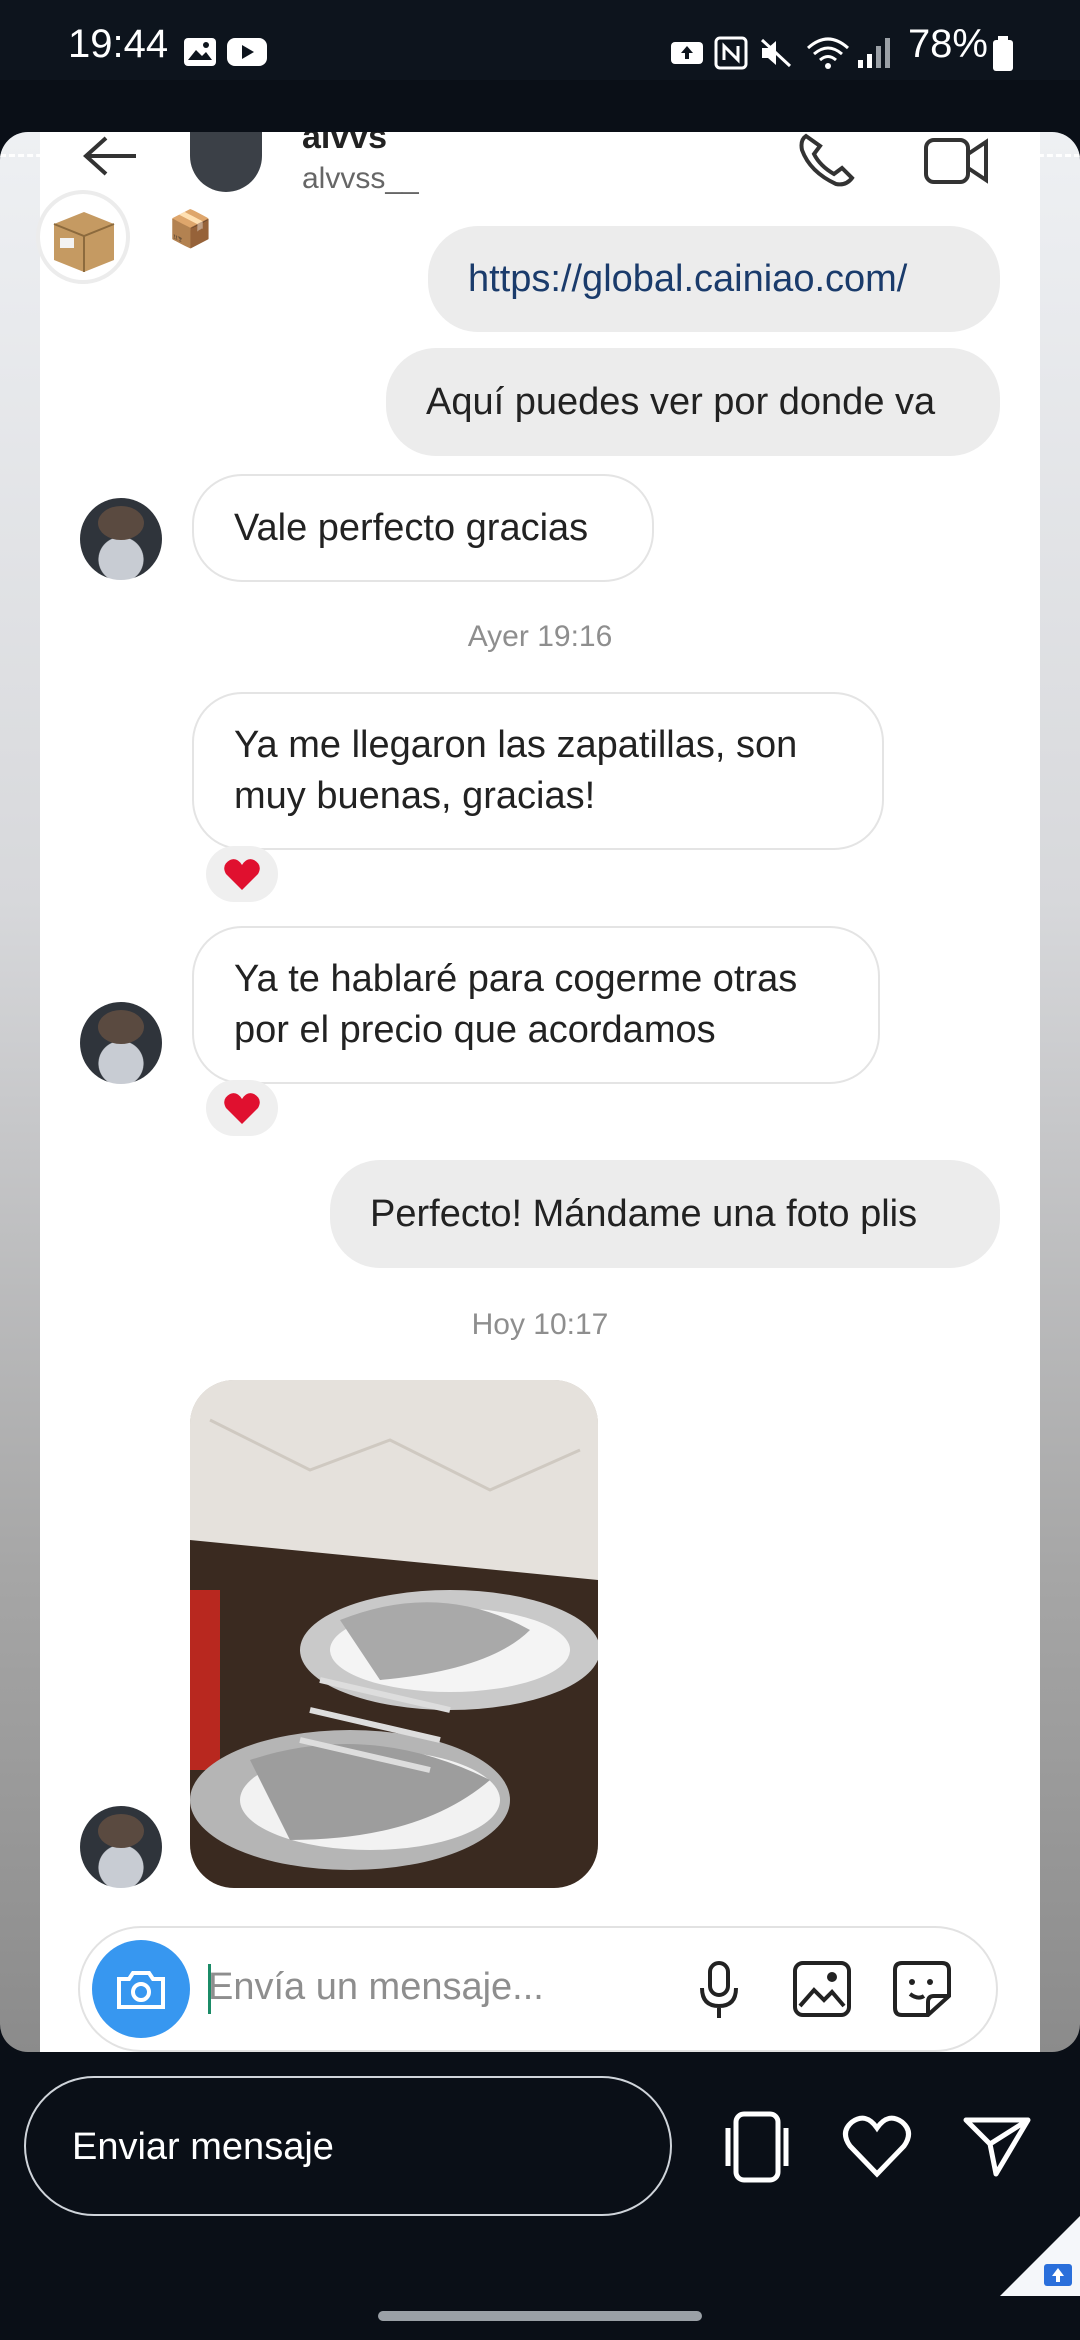  Describe the element at coordinates (874, 53) in the screenshot. I see `signal-icon` at that location.